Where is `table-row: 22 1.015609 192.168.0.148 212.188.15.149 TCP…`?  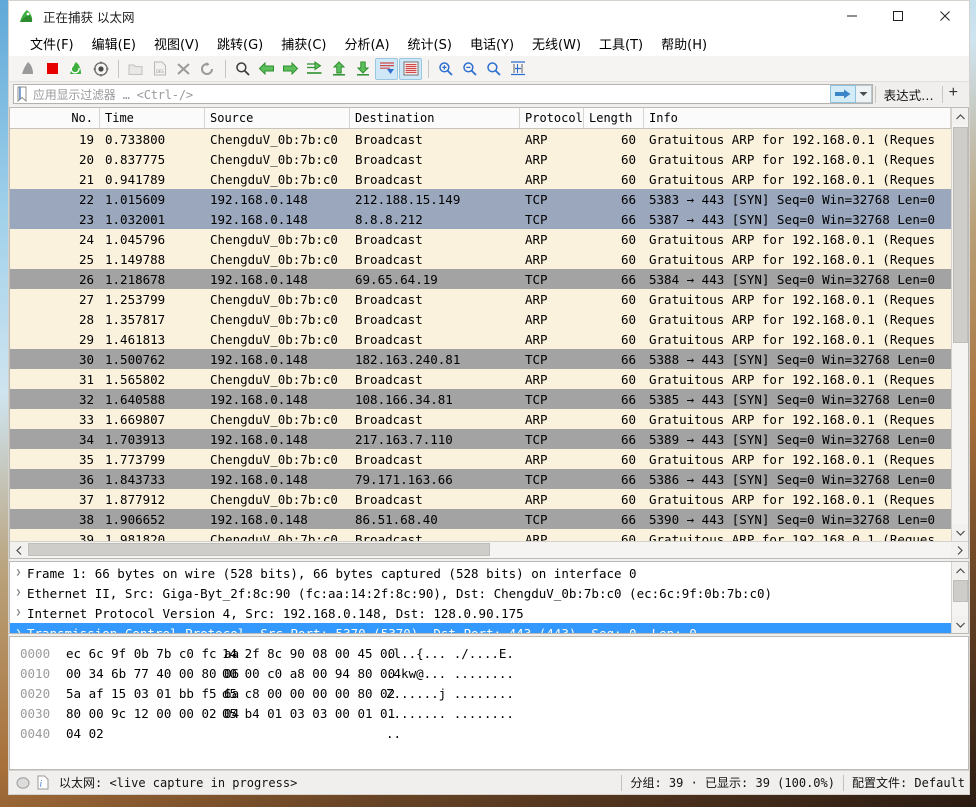
table-row: 22 1.015609 192.168.0.148 212.188.15.149 TCP… is located at coordinates (480, 199).